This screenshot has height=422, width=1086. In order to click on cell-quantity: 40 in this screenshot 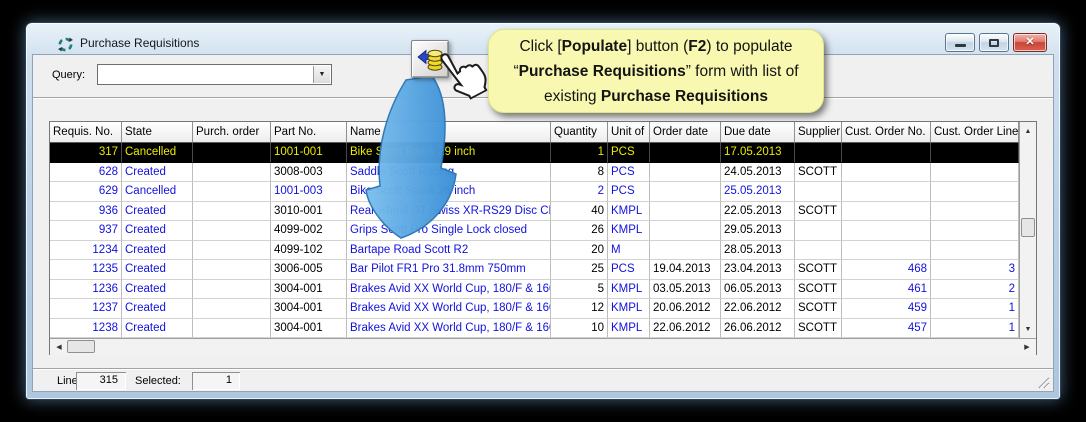, I will do `click(579, 211)`.